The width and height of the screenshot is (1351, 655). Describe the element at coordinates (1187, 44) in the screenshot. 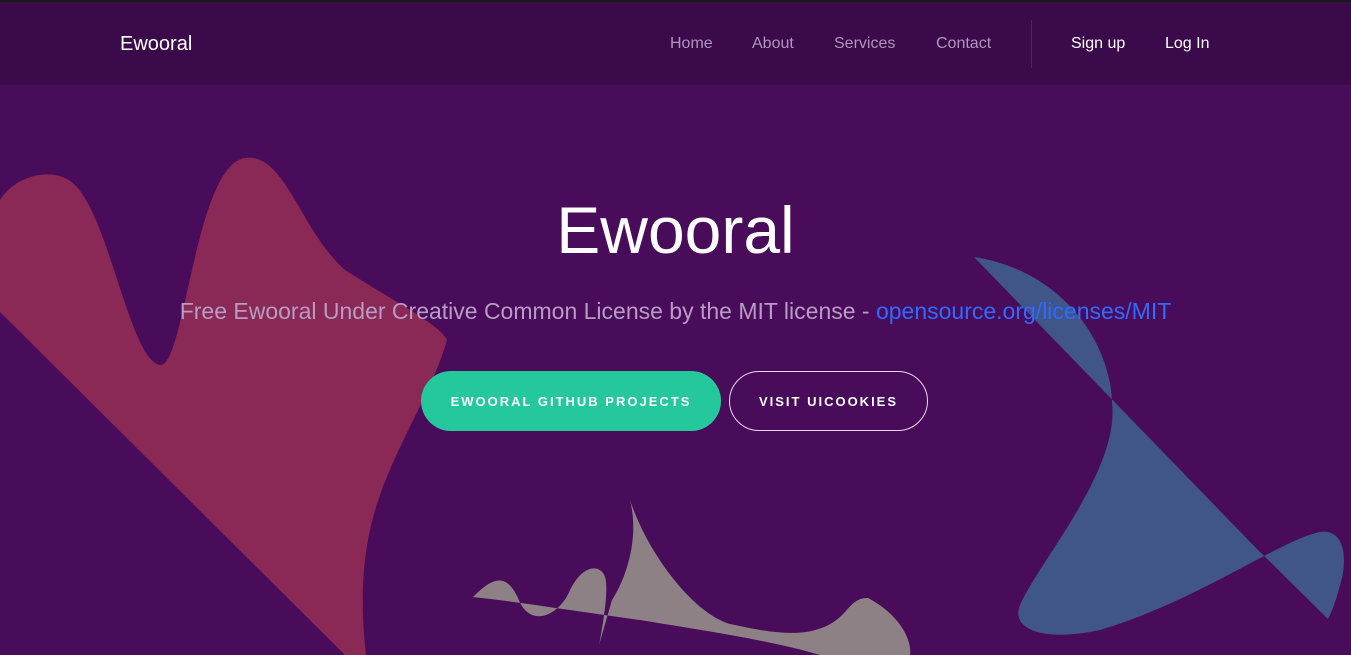

I see `login-link: Log In` at that location.